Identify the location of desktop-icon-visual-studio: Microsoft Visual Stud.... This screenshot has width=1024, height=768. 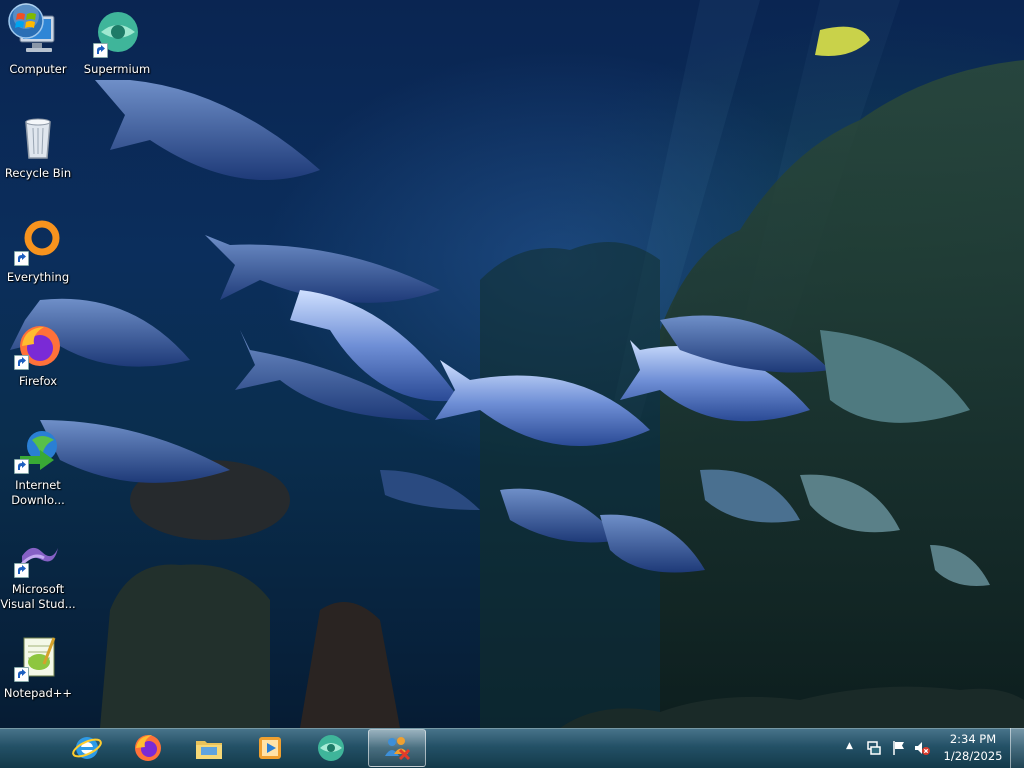
(38, 572).